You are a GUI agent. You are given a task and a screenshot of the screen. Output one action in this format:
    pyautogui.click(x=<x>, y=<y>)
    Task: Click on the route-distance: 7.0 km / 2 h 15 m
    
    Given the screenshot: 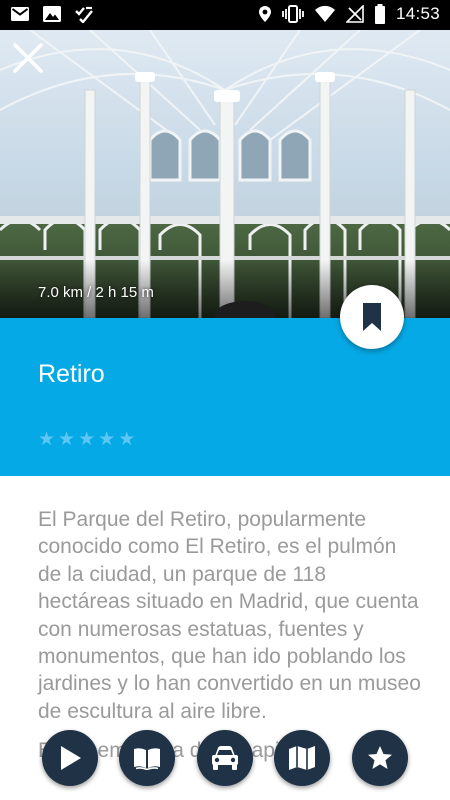 What is the action you would take?
    pyautogui.click(x=96, y=292)
    